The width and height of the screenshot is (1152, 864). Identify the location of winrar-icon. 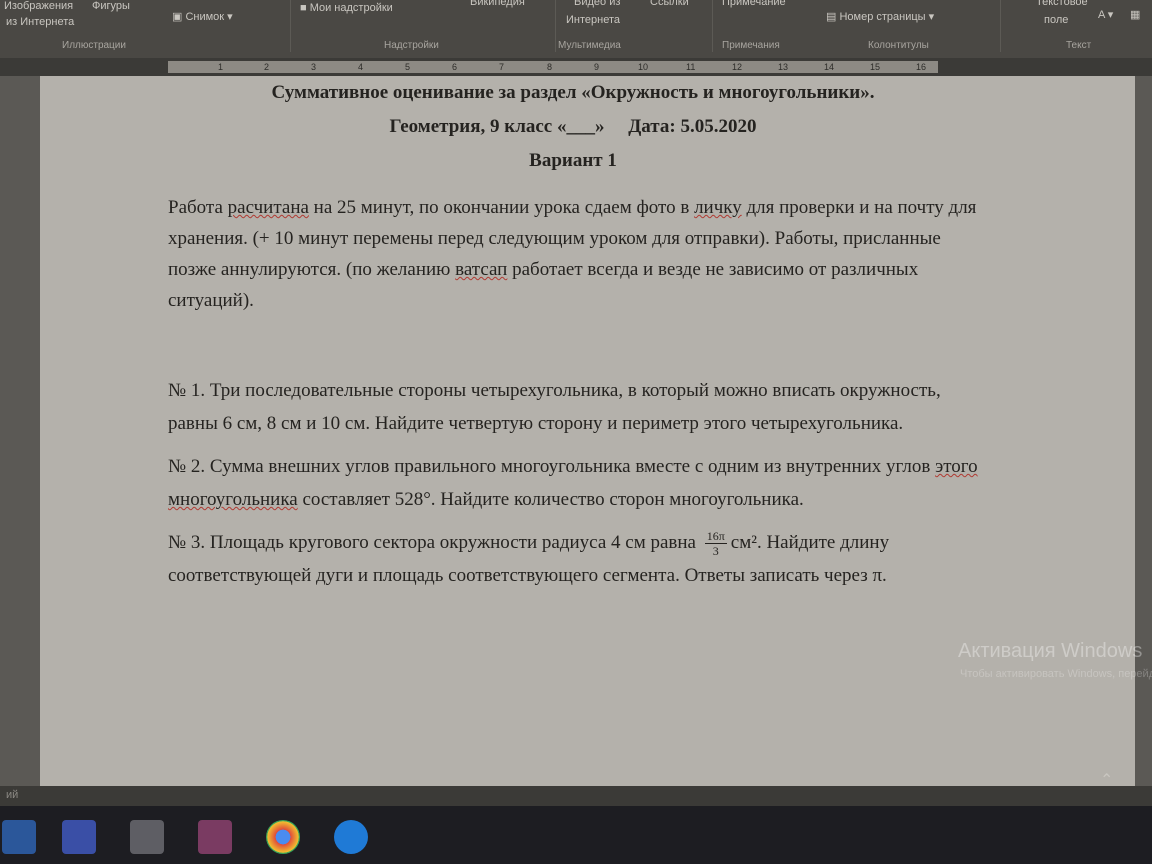
(215, 837).